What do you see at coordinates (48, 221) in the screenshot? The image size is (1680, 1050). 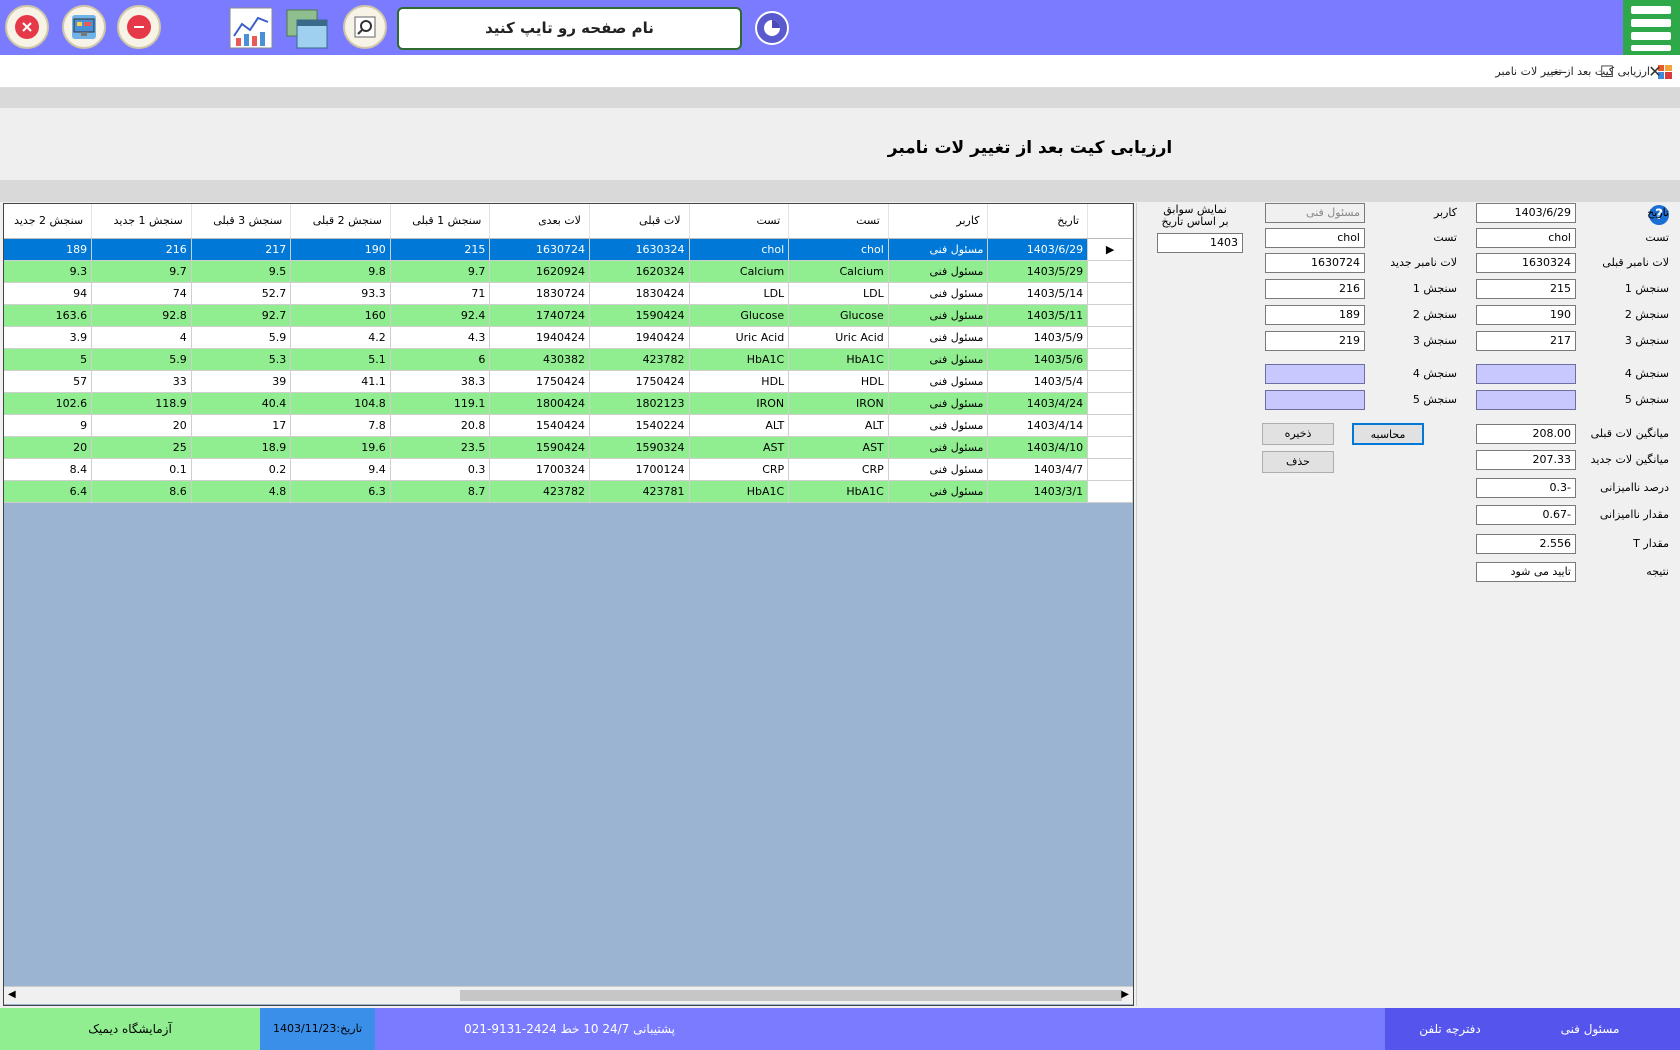 I see `col-header: سنجش 2 جدید` at bounding box center [48, 221].